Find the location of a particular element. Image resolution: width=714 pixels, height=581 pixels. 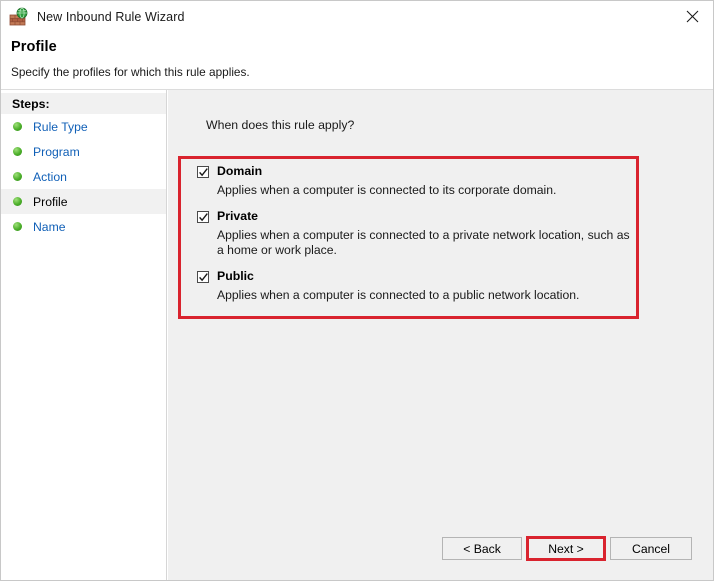

sidebar-item-label: Program is located at coordinates (56, 151).